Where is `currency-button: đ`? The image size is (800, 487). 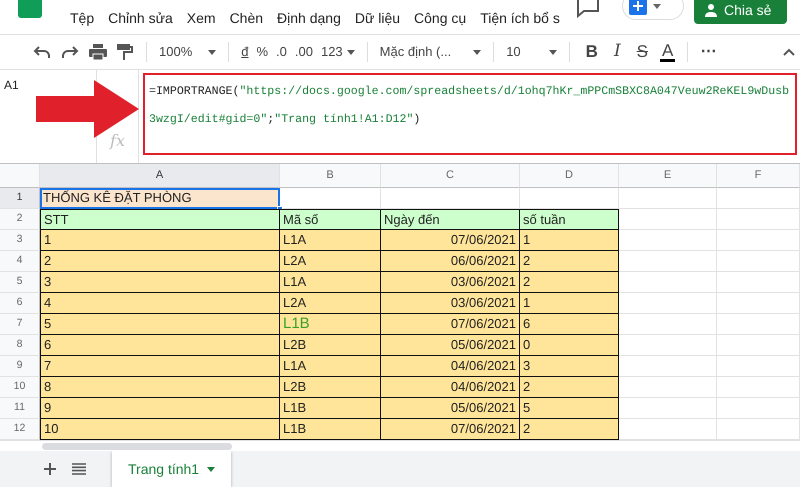 currency-button: đ is located at coordinates (244, 52).